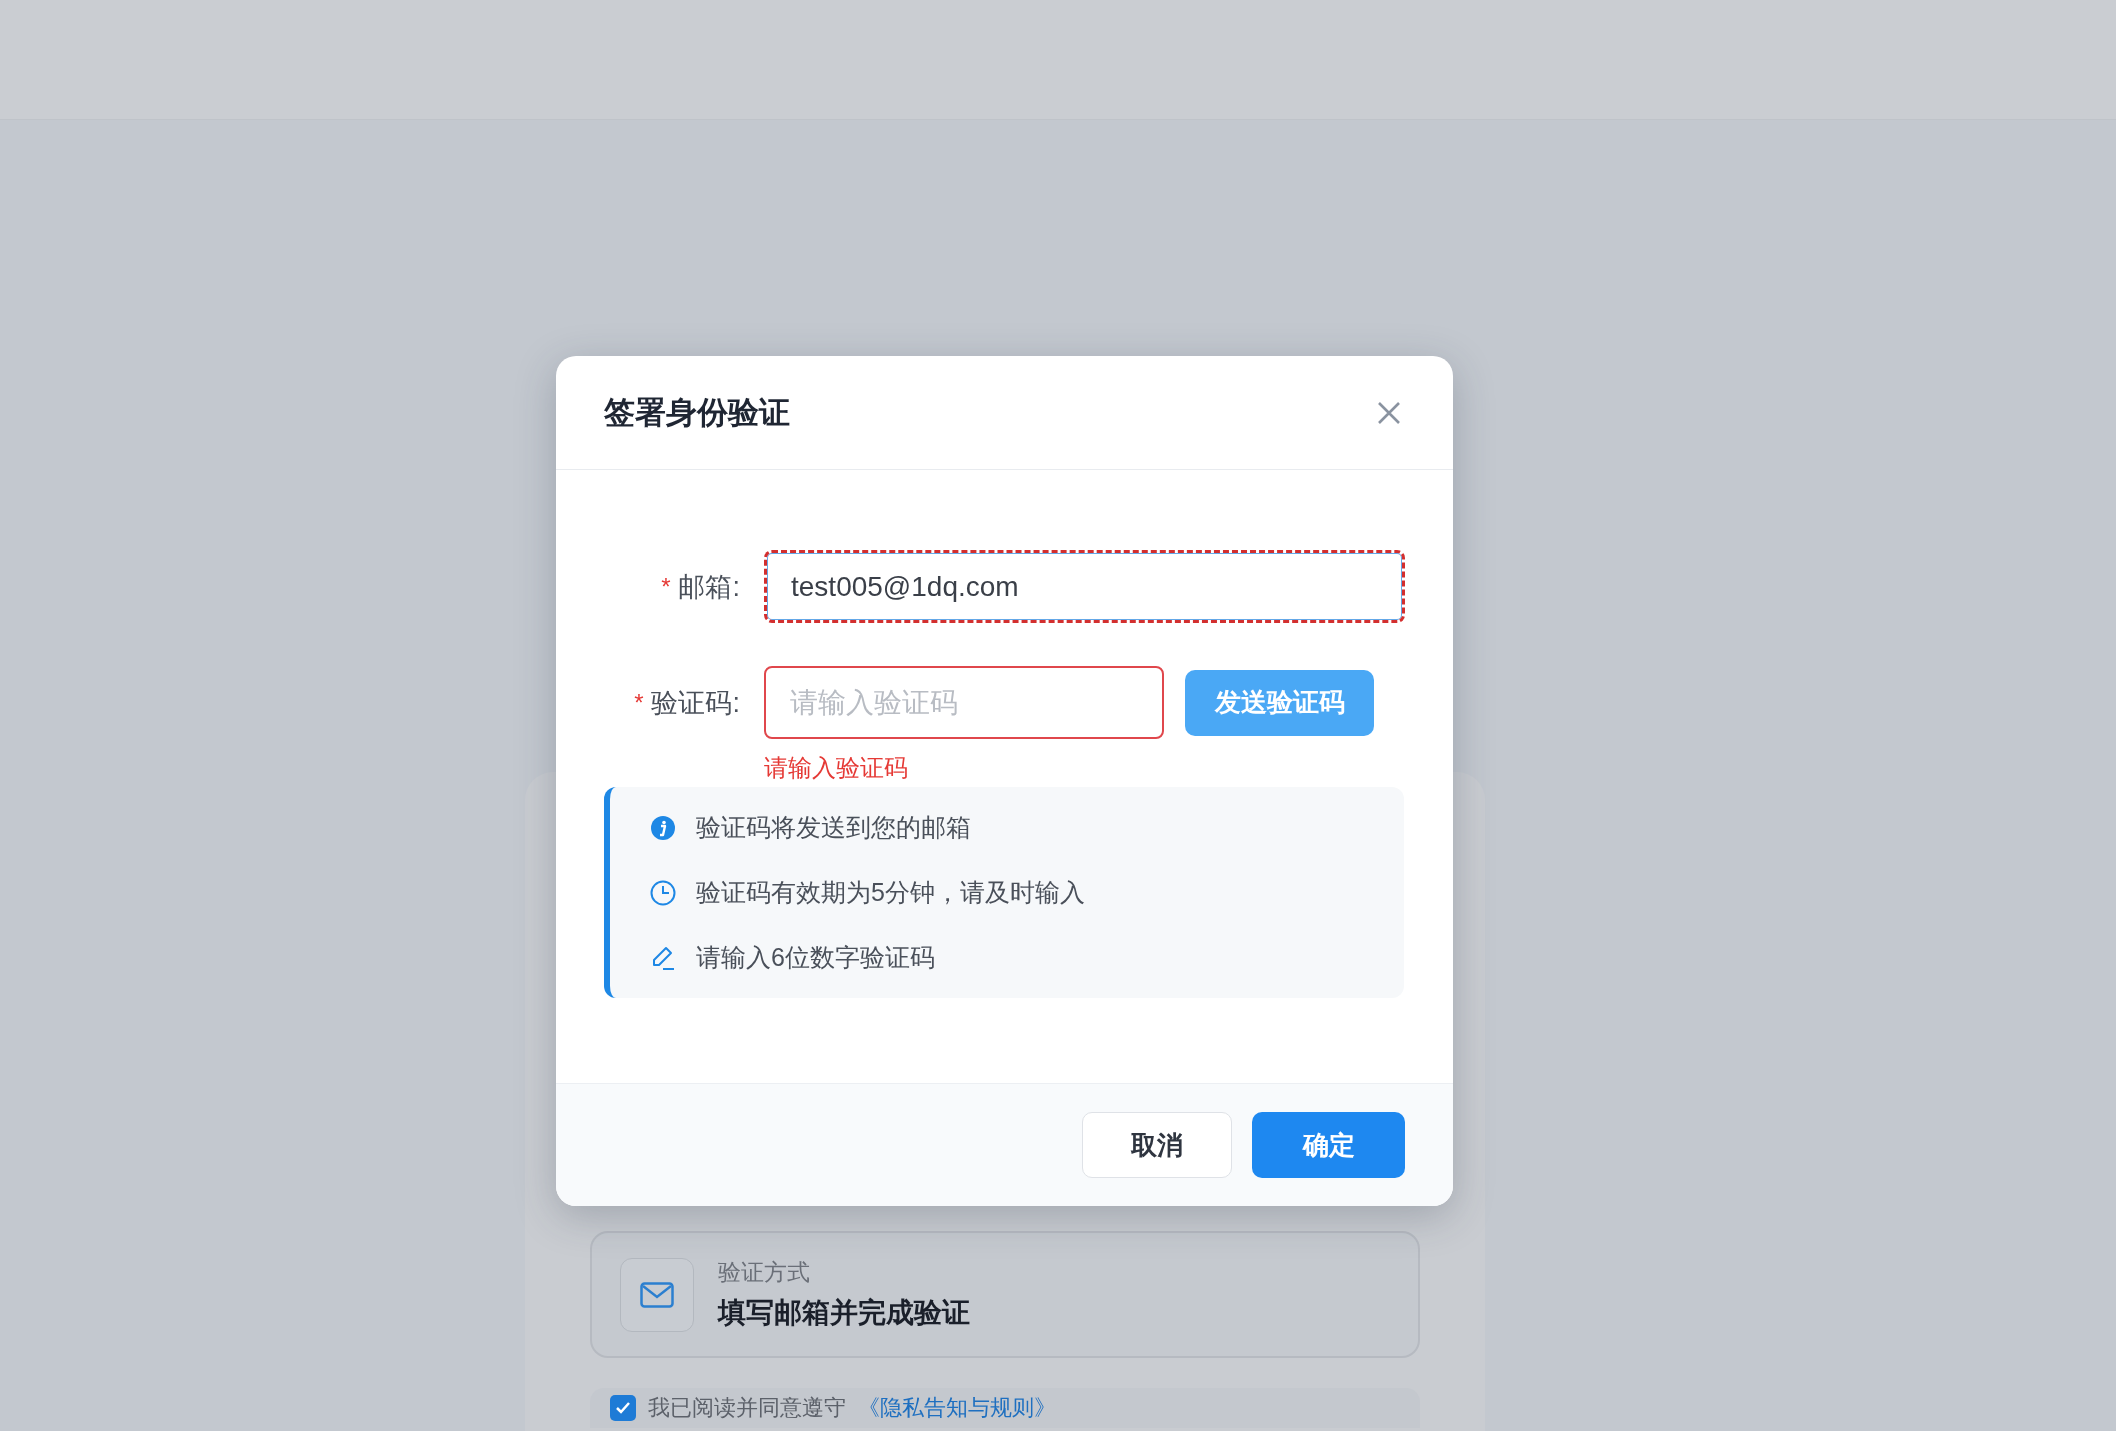  I want to click on privacy-link: 《隐私告知与规则》, so click(957, 1408).